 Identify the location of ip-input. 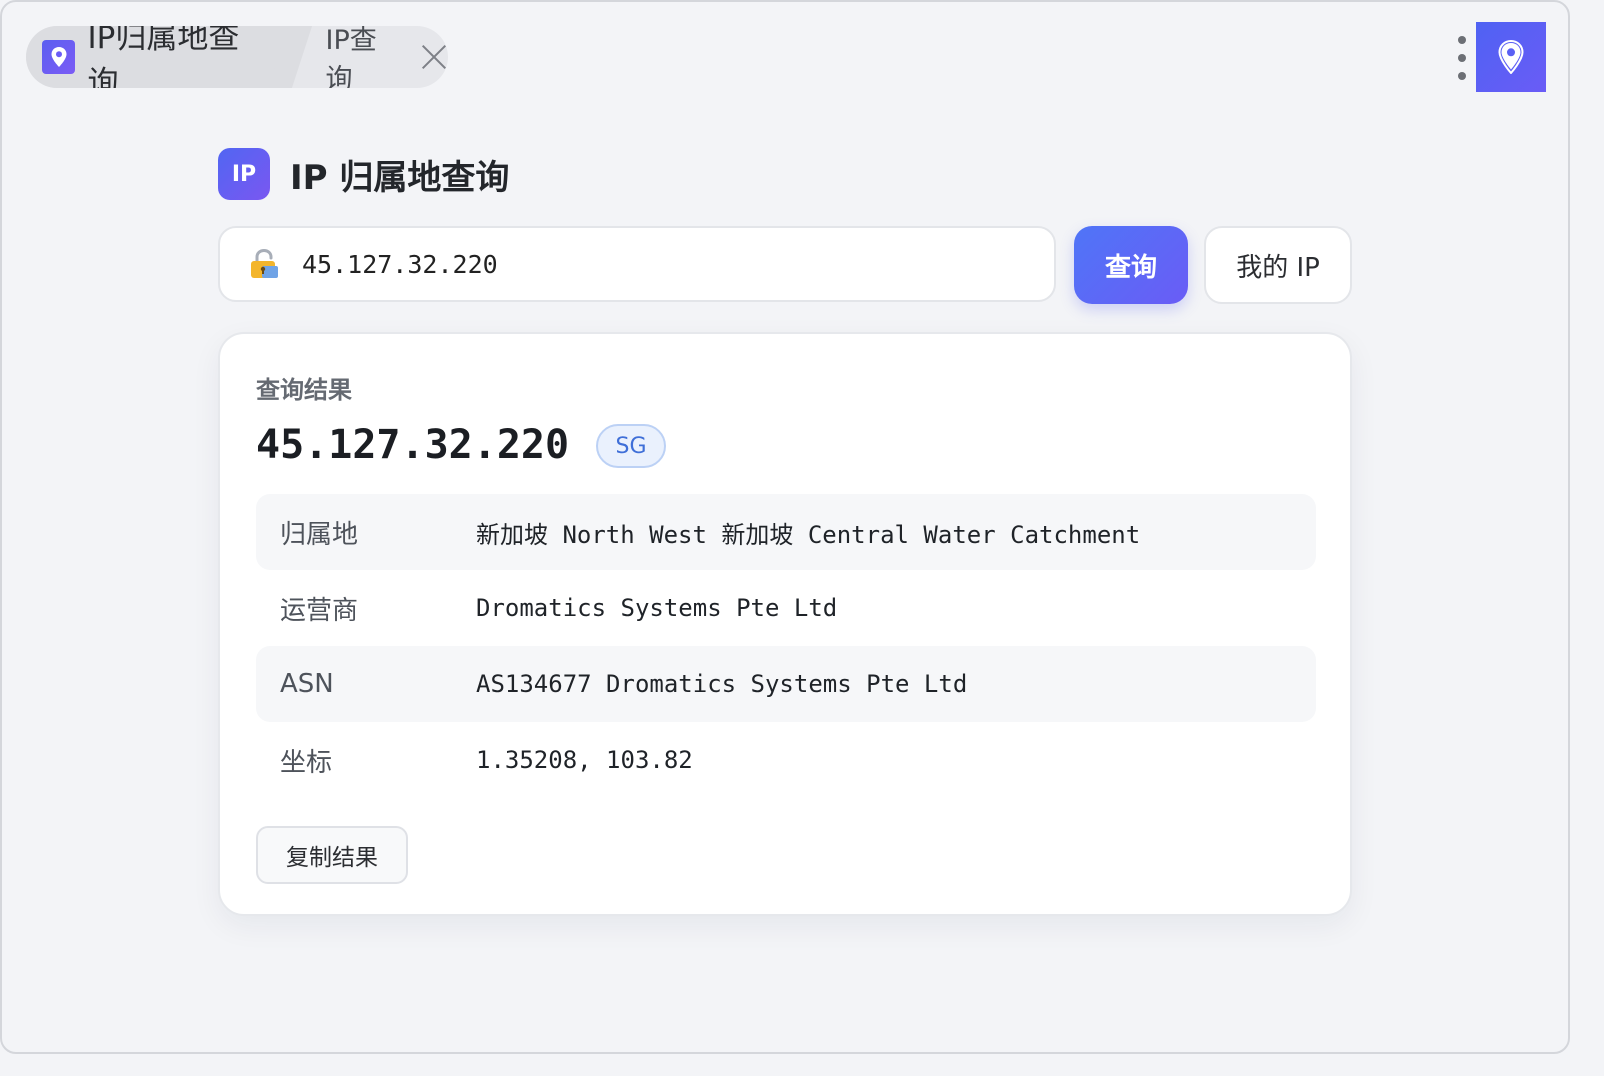
(652, 264).